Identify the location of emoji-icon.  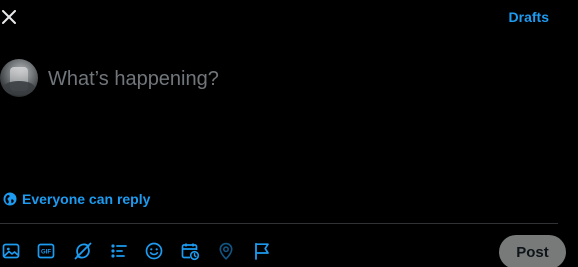
(154, 251).